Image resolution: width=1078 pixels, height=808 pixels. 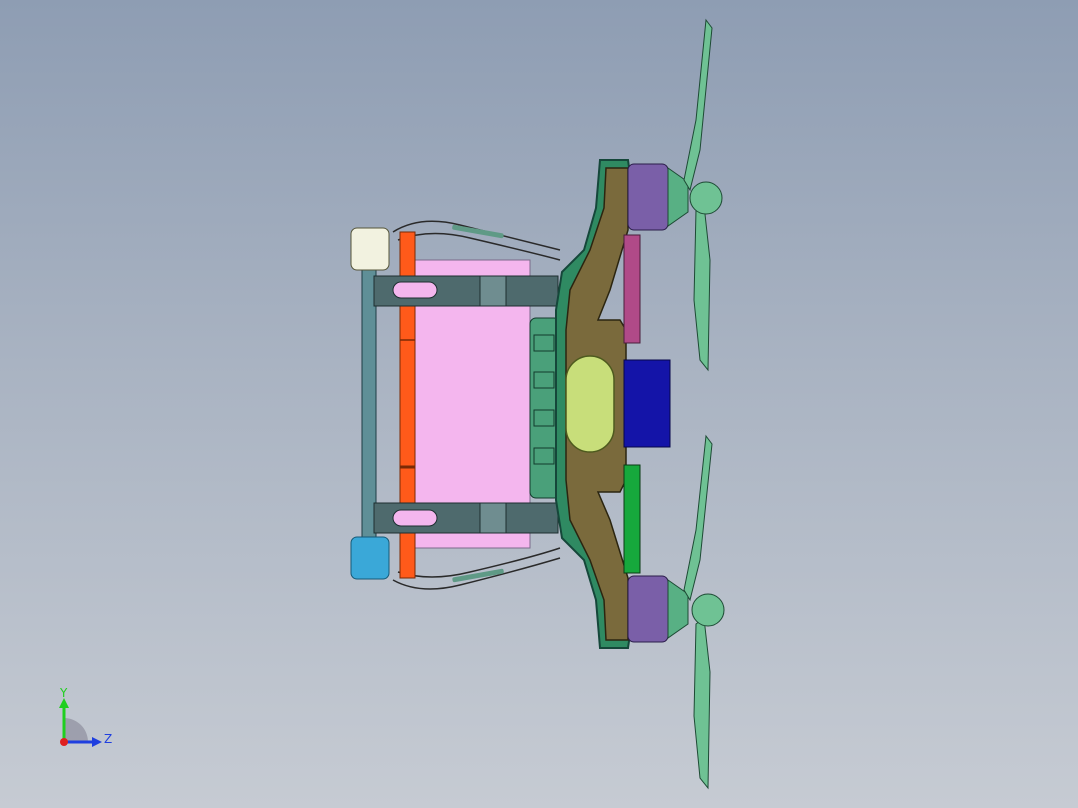 What do you see at coordinates (88, 724) in the screenshot?
I see `orientation-triad: Y Z` at bounding box center [88, 724].